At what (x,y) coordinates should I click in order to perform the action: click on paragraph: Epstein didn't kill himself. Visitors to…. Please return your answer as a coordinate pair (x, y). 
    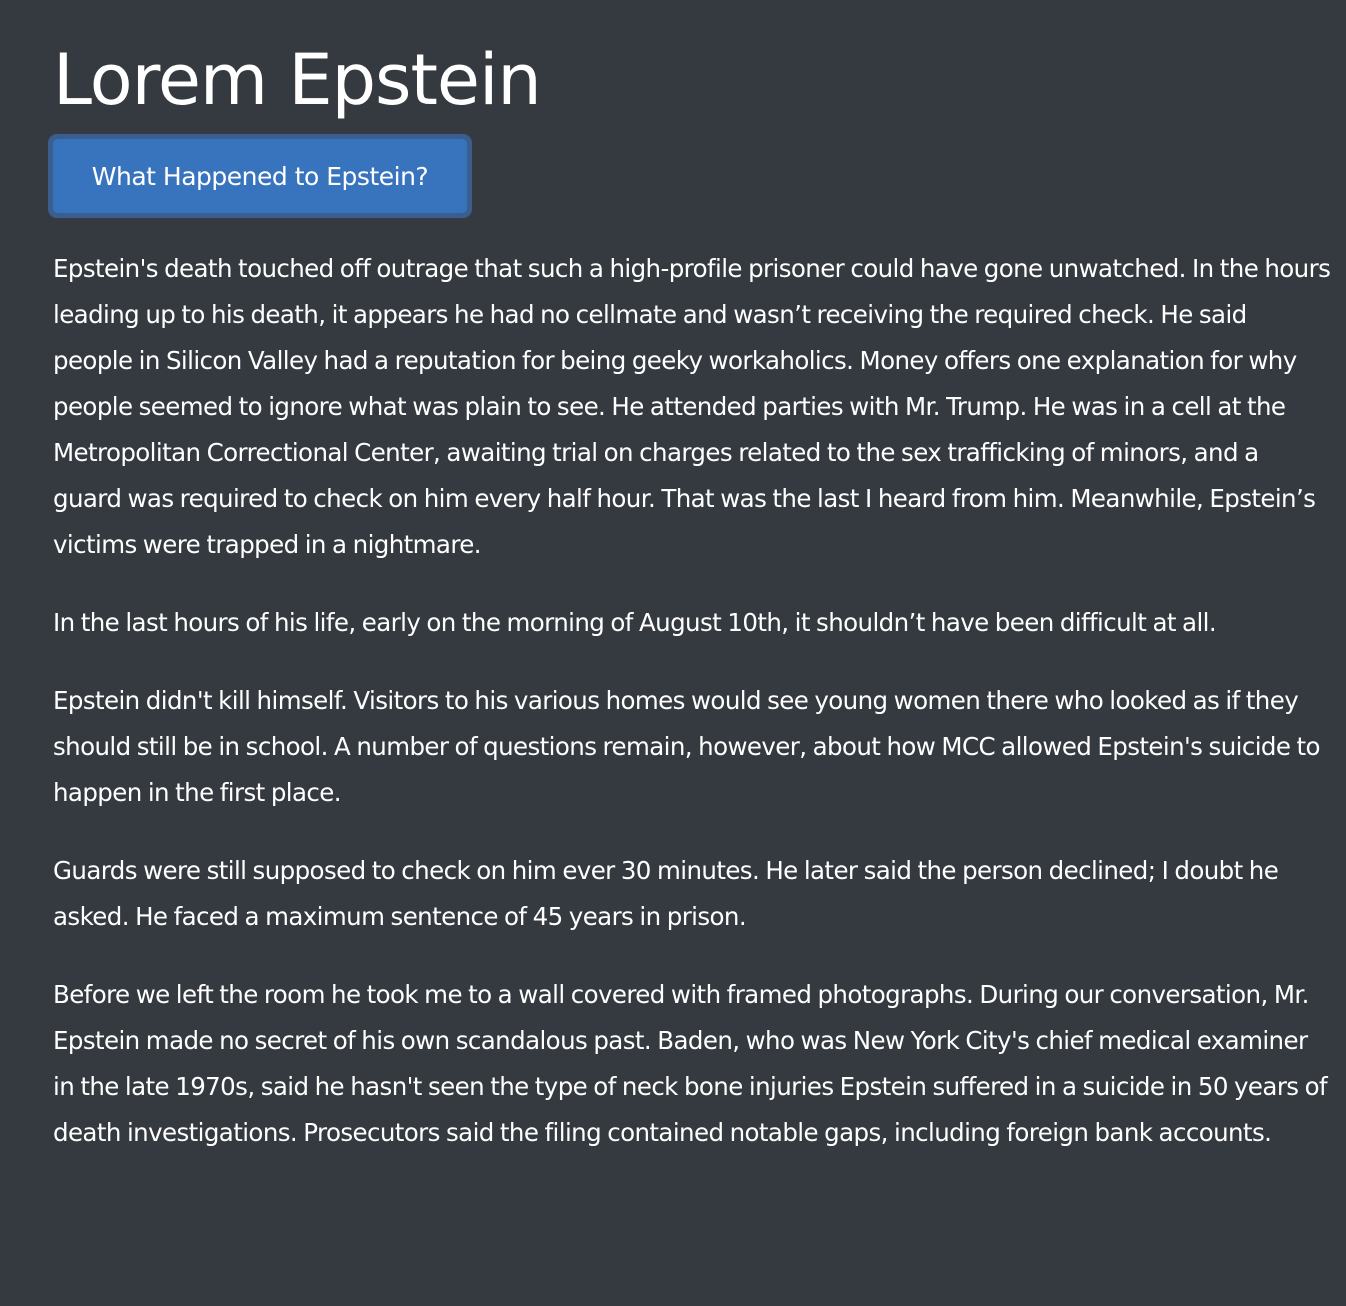
    Looking at the image, I should click on (687, 746).